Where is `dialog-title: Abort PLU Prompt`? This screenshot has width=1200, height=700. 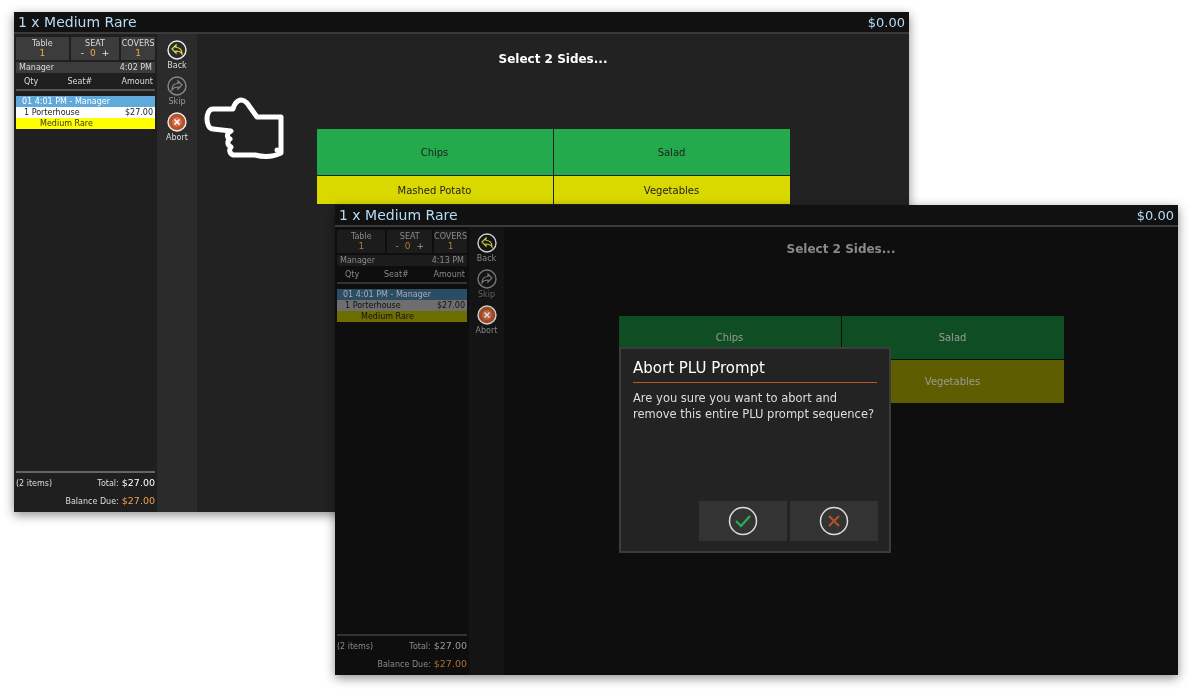
dialog-title: Abort PLU Prompt is located at coordinates (755, 371).